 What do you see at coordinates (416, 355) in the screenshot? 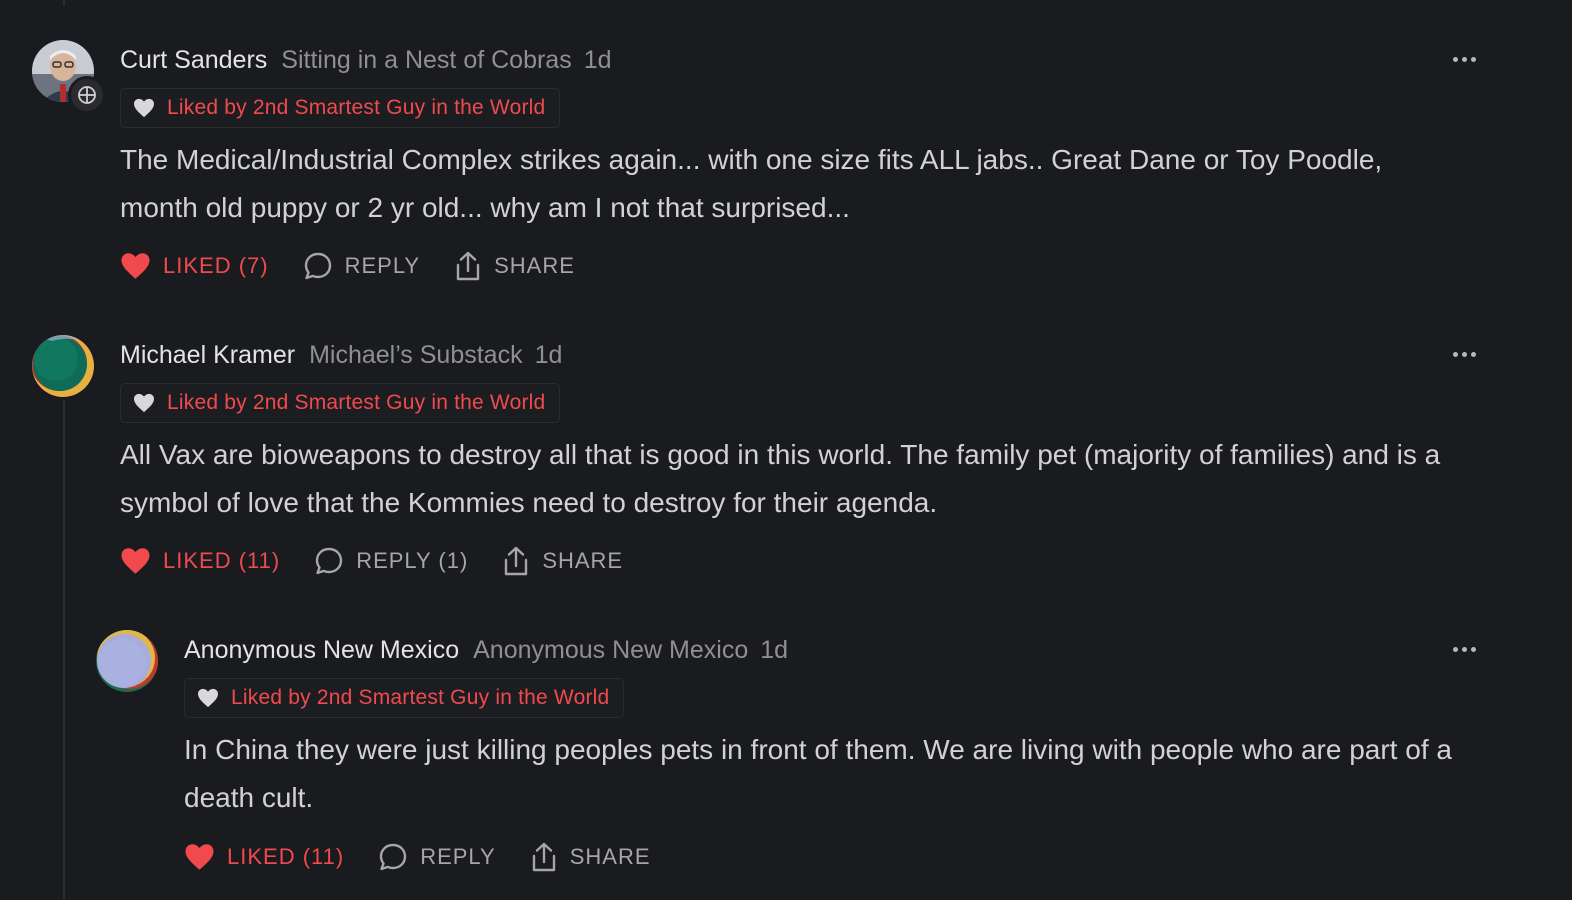
I see `publication-name: Michael’s Substack` at bounding box center [416, 355].